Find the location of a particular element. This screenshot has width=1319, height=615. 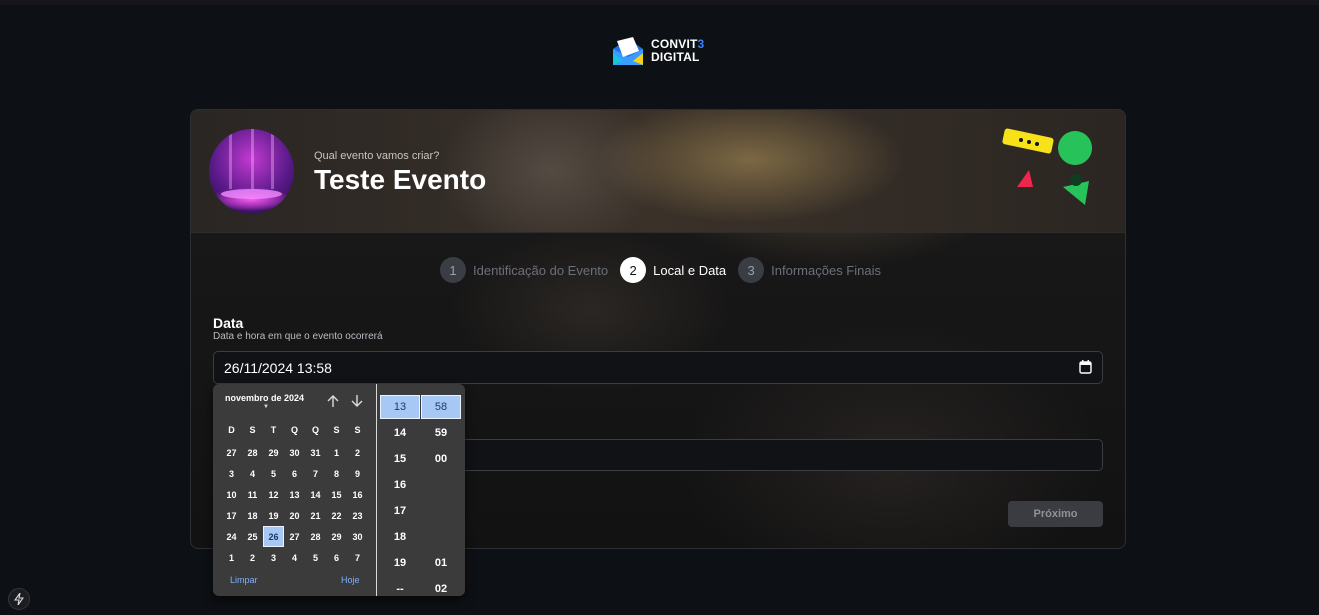

calendar-day: 12 is located at coordinates (273, 494).